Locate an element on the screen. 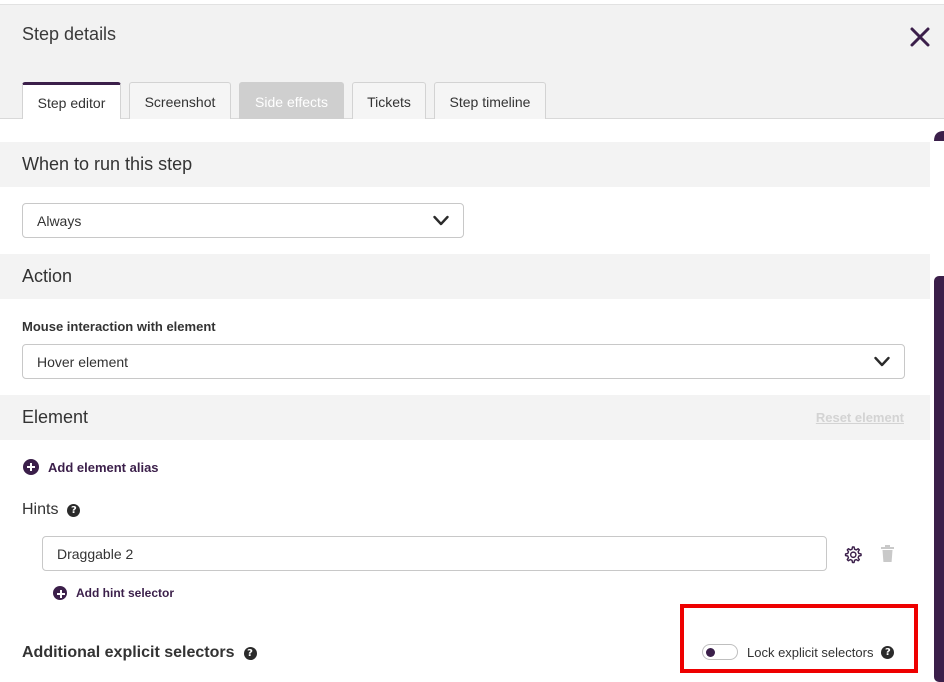 This screenshot has width=944, height=682. gear-icon is located at coordinates (852, 554).